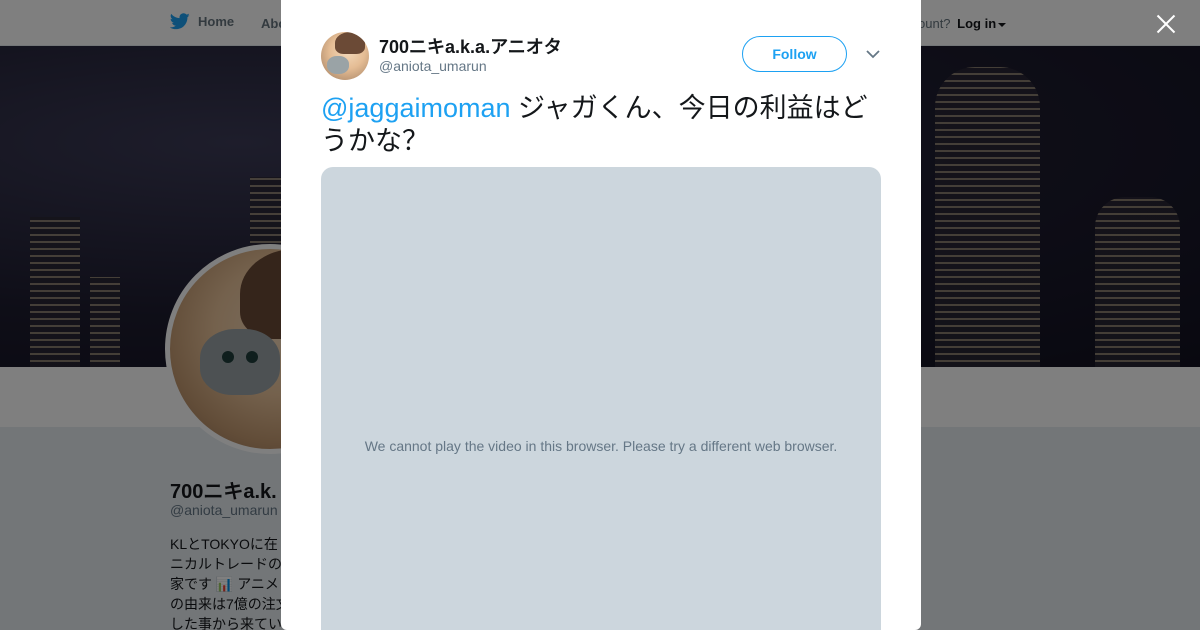  Describe the element at coordinates (1166, 24) in the screenshot. I see `close-icon` at that location.